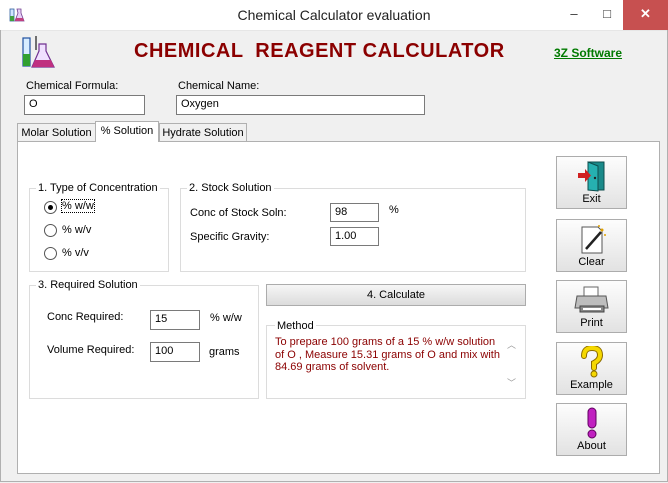  Describe the element at coordinates (295, 326) in the screenshot. I see `method-title: Method` at that location.